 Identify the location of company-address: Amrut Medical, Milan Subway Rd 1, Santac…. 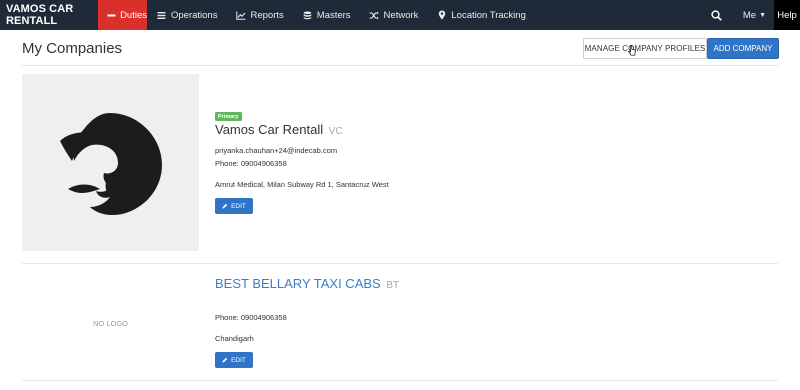
(302, 184).